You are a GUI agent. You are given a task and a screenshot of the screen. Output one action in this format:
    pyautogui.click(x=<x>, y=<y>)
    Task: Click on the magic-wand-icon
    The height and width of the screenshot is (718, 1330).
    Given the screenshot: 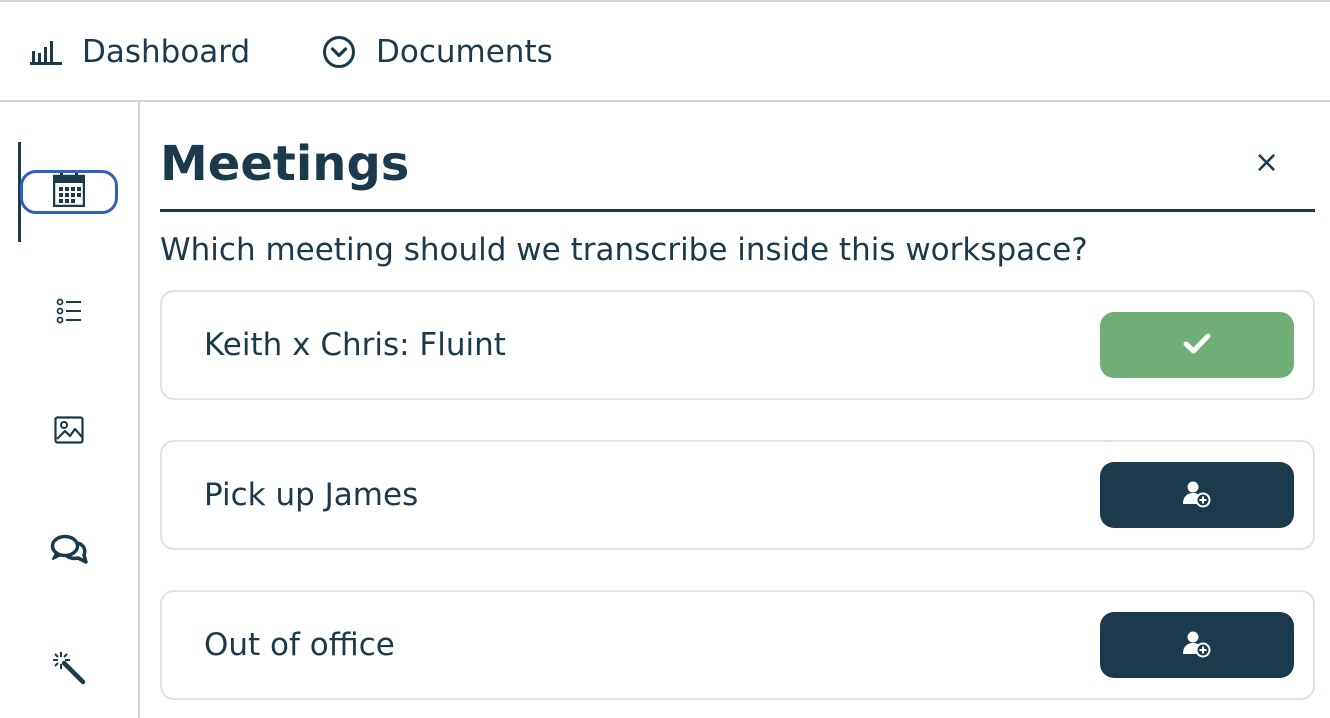 What is the action you would take?
    pyautogui.click(x=69, y=670)
    